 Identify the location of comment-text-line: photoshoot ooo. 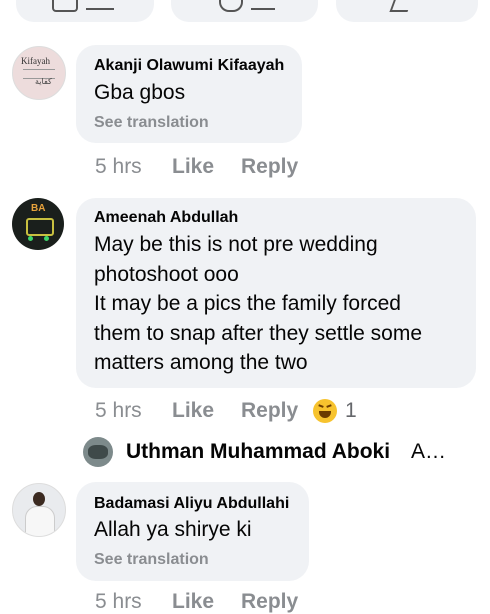
(166, 274).